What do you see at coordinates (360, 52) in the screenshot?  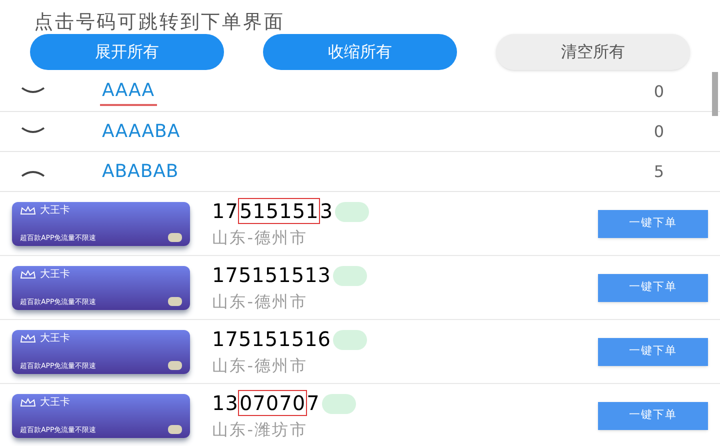 I see `action-button: 收缩所有` at bounding box center [360, 52].